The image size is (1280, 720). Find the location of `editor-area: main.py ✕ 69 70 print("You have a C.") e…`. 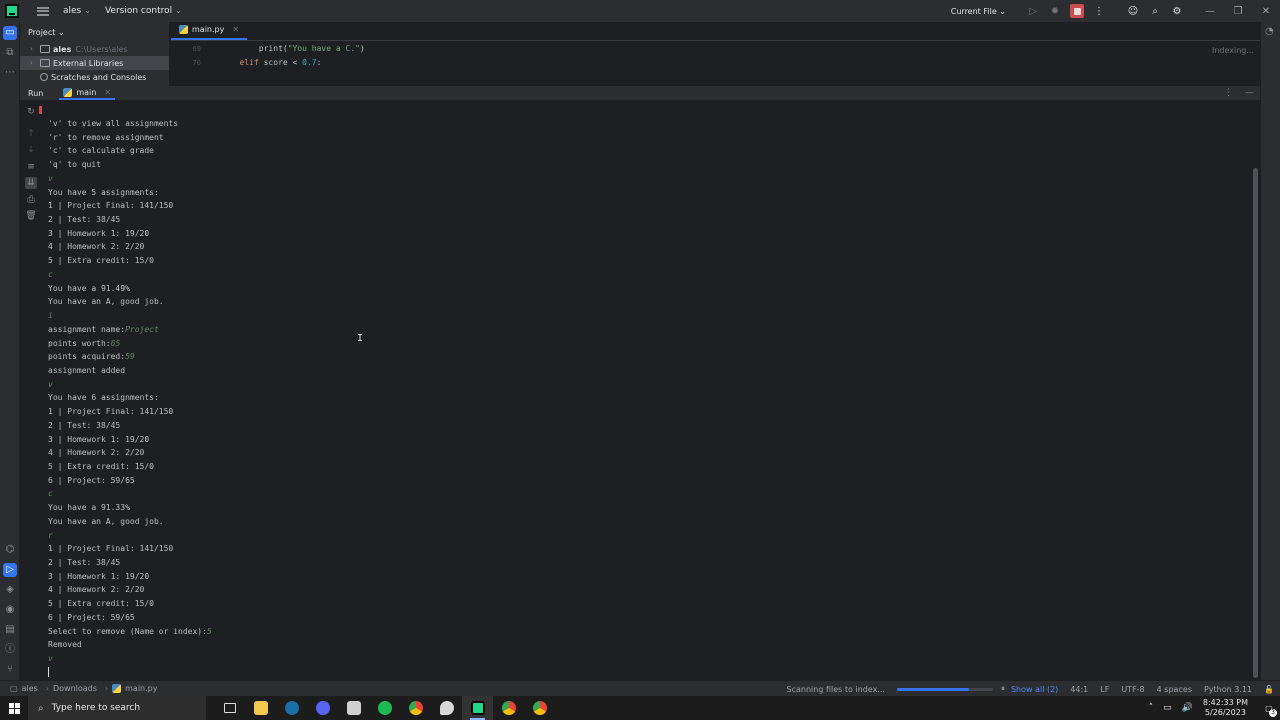

editor-area: main.py ✕ 69 70 print("You have a C.") e… is located at coordinates (715, 54).